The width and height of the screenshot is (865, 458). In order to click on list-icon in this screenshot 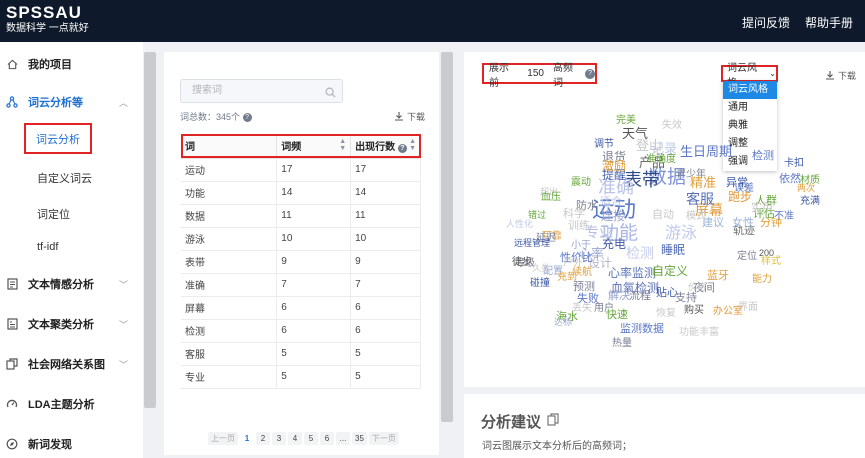, I will do `click(12, 324)`.